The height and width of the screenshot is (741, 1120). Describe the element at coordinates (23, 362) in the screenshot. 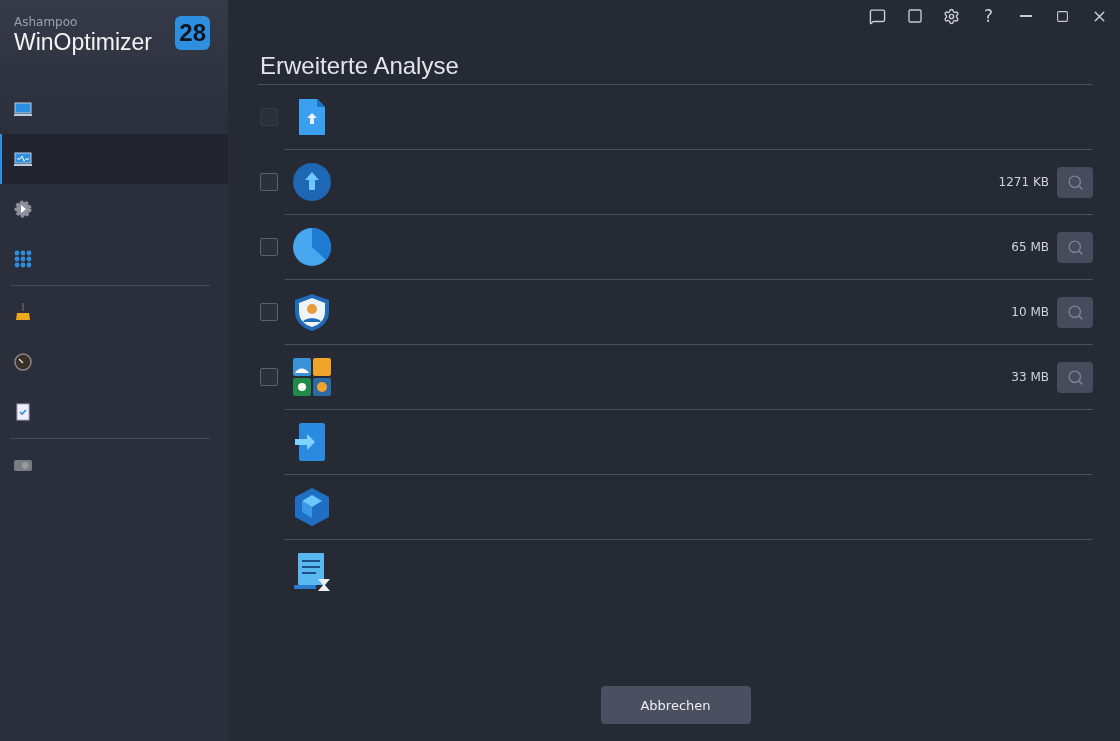

I see `gauge-icon` at that location.